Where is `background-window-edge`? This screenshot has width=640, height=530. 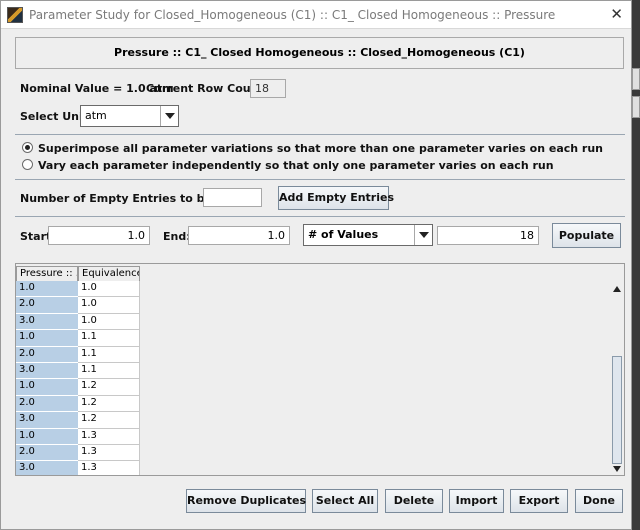
background-window-edge is located at coordinates (636, 265).